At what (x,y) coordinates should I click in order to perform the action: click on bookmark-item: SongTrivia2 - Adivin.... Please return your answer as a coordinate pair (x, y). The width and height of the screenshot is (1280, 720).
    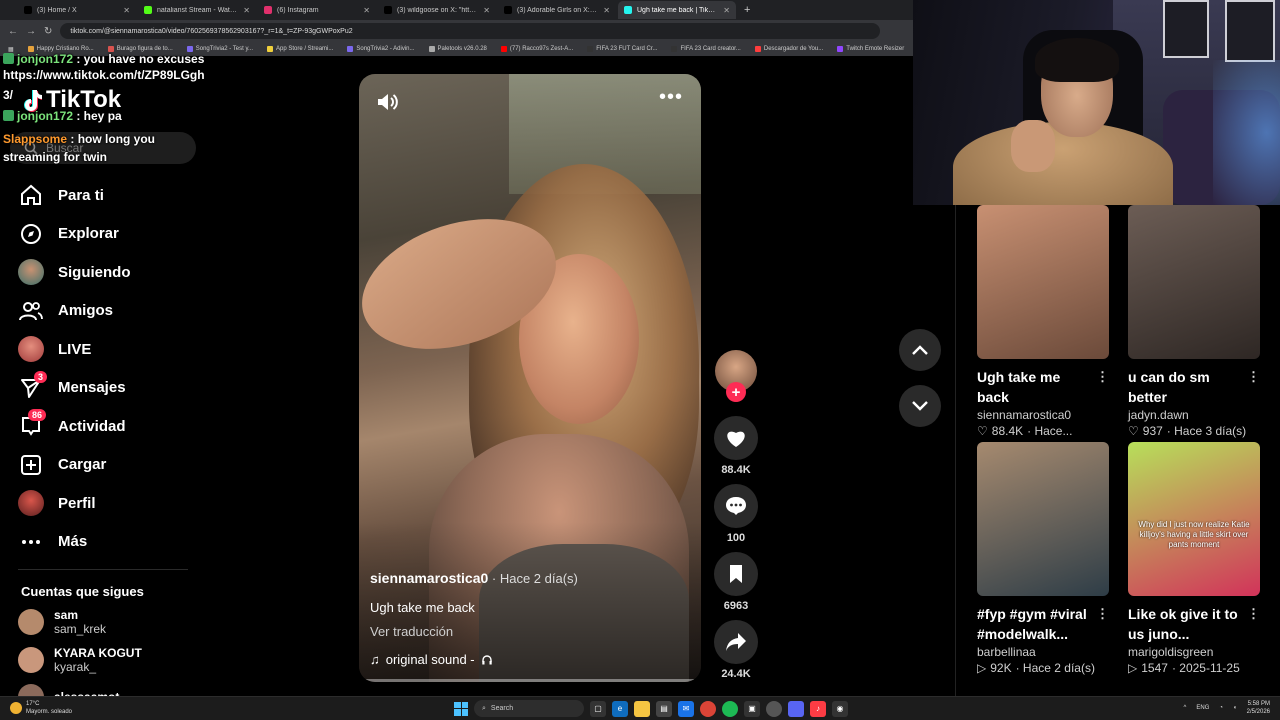
    Looking at the image, I should click on (381, 49).